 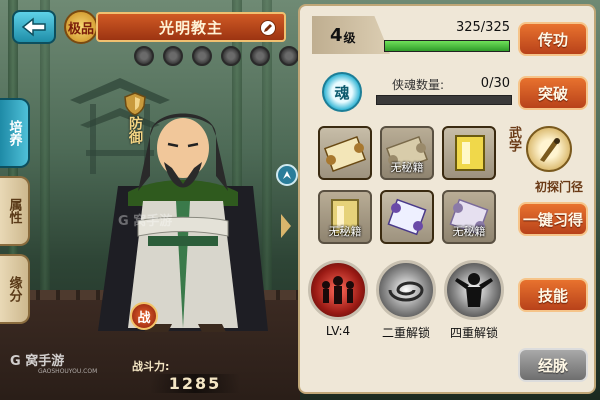 I want to click on level-indicator: 4 级, so click(x=351, y=35).